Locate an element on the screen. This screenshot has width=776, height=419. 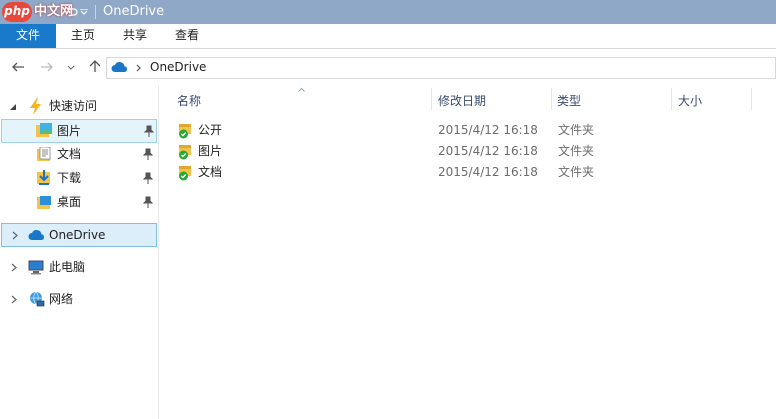
column-header-modified: 修改日期 is located at coordinates (491, 100).